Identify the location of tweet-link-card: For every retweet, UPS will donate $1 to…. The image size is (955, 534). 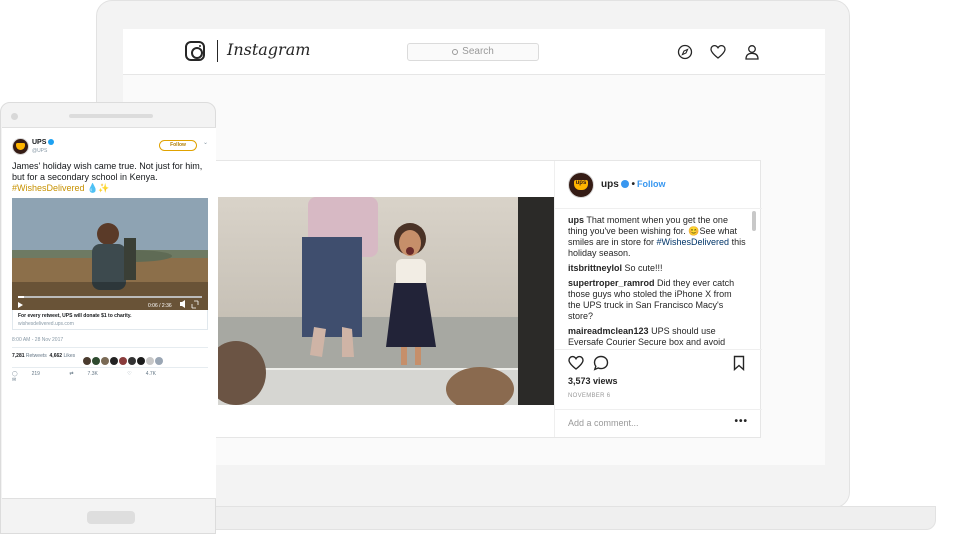
(110, 320).